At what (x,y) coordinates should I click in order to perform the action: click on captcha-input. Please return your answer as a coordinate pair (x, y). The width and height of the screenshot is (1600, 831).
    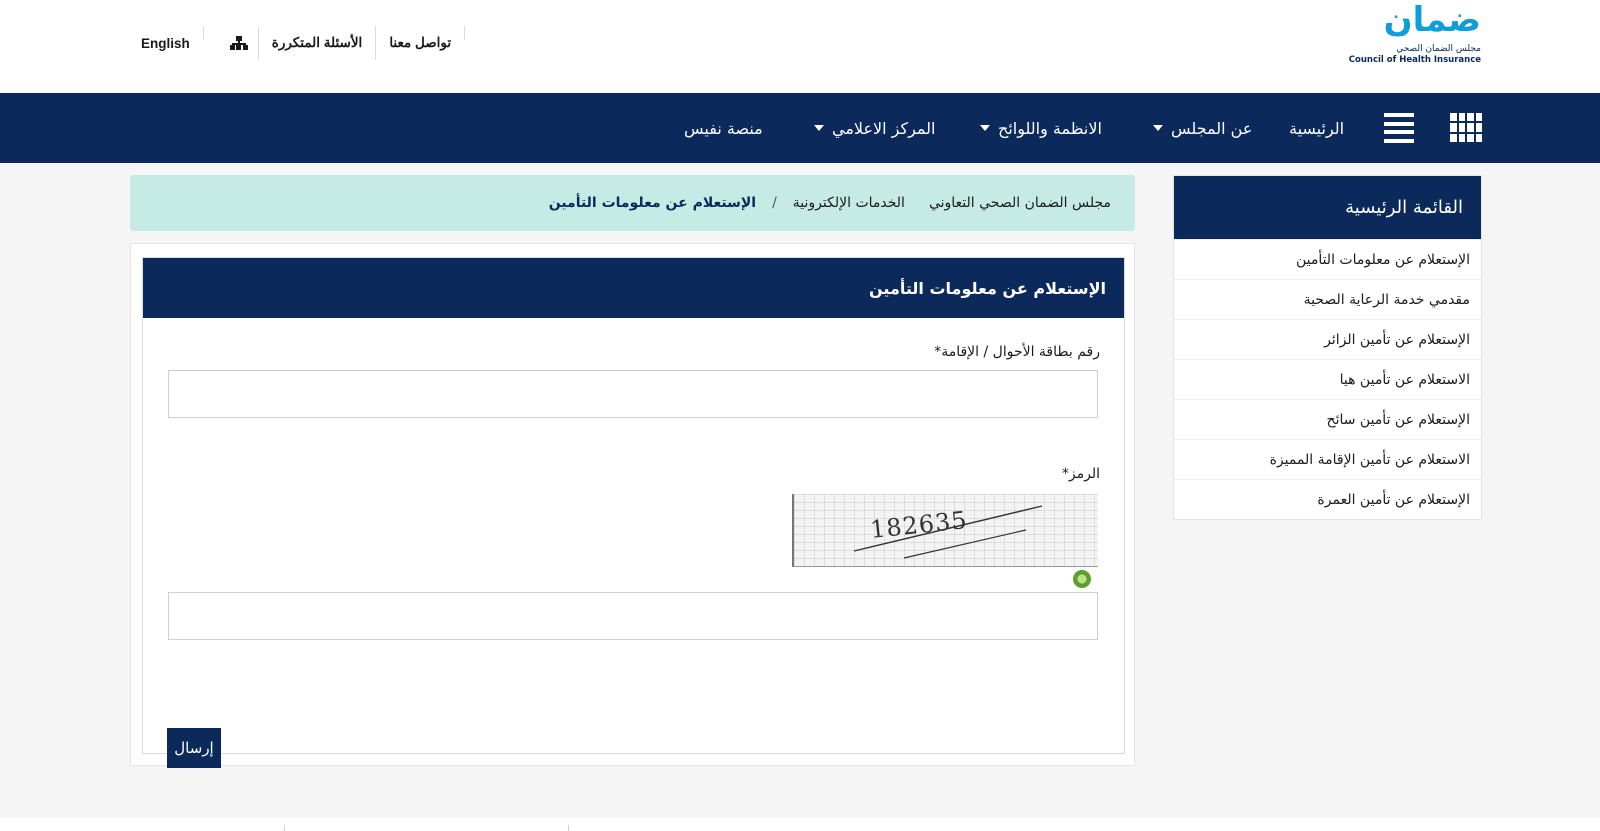
    Looking at the image, I should click on (633, 616).